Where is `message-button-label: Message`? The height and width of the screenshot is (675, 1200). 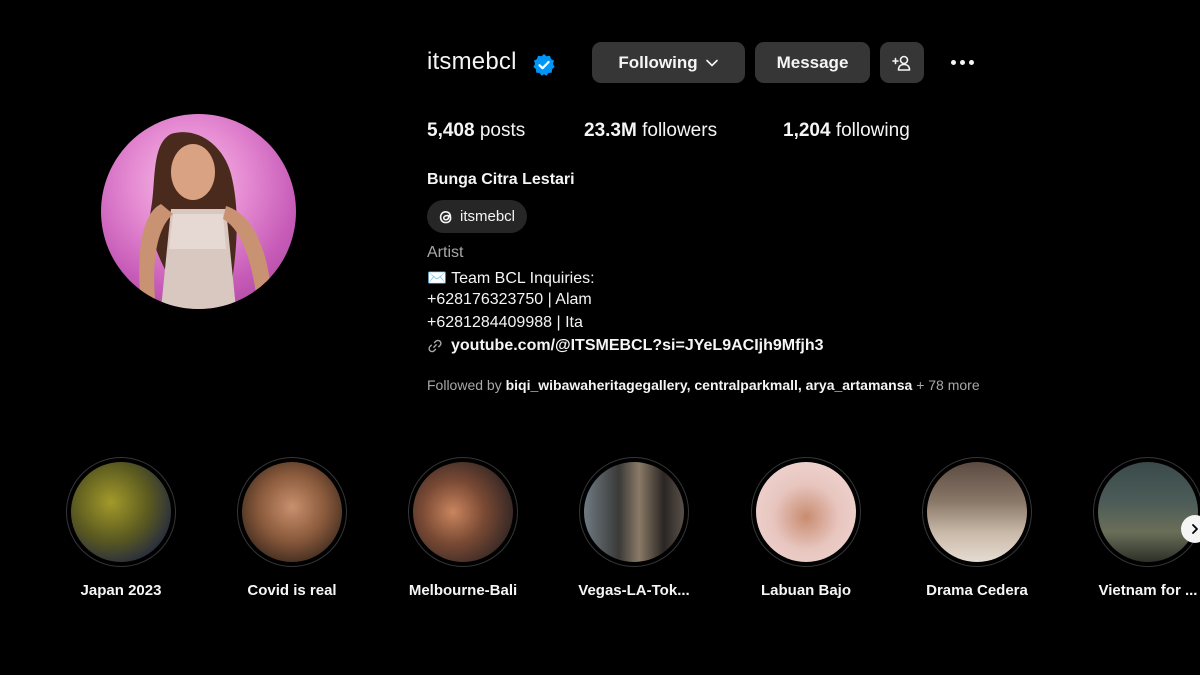
message-button-label: Message is located at coordinates (812, 62).